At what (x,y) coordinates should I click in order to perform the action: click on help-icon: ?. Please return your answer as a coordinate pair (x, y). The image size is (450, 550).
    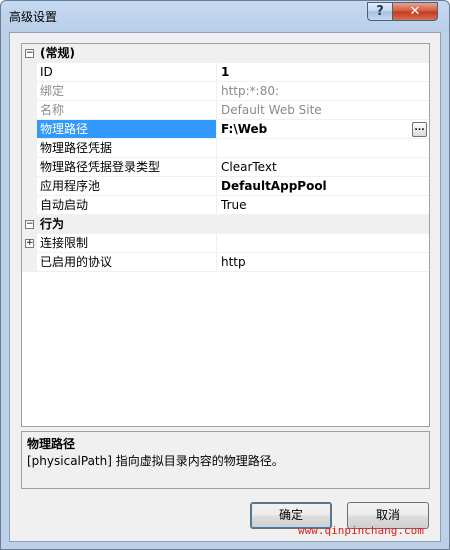
    Looking at the image, I should click on (380, 11).